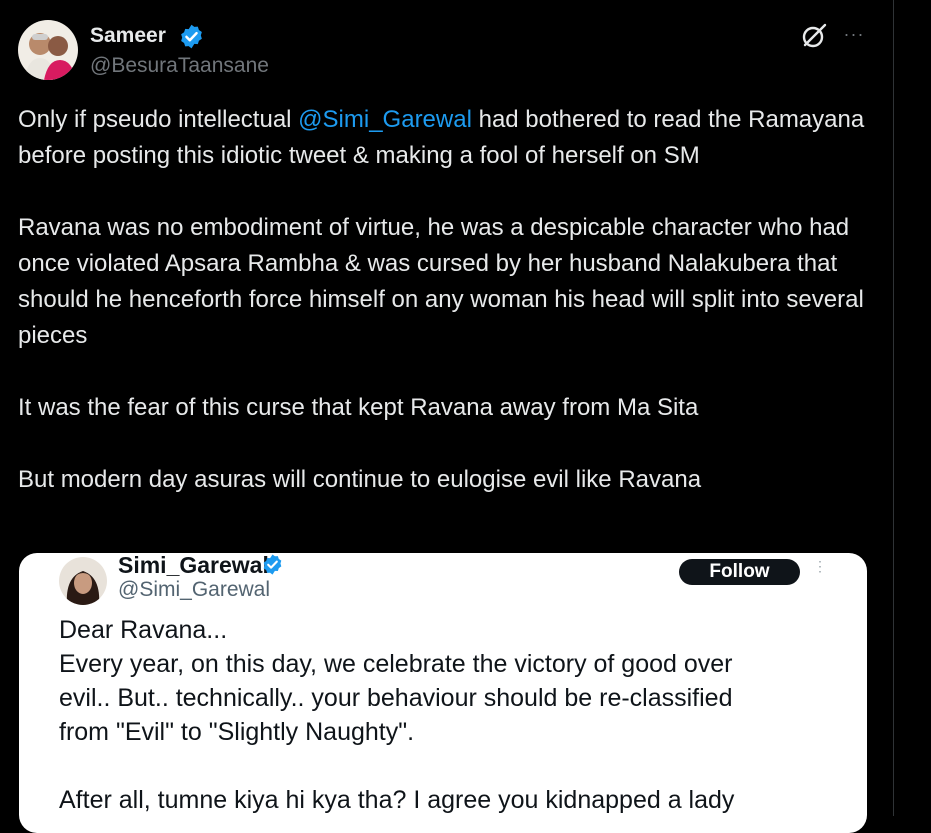 The width and height of the screenshot is (931, 833). Describe the element at coordinates (158, 119) in the screenshot. I see `tweet-text-span: Only if pseudo intellectual` at that location.